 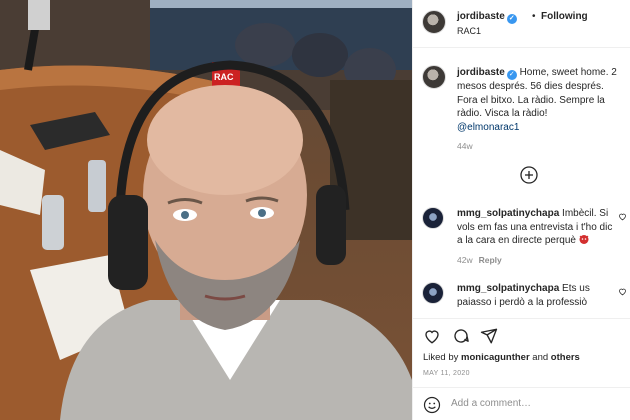 I want to click on angry-emoji-icon, so click(x=584, y=239).